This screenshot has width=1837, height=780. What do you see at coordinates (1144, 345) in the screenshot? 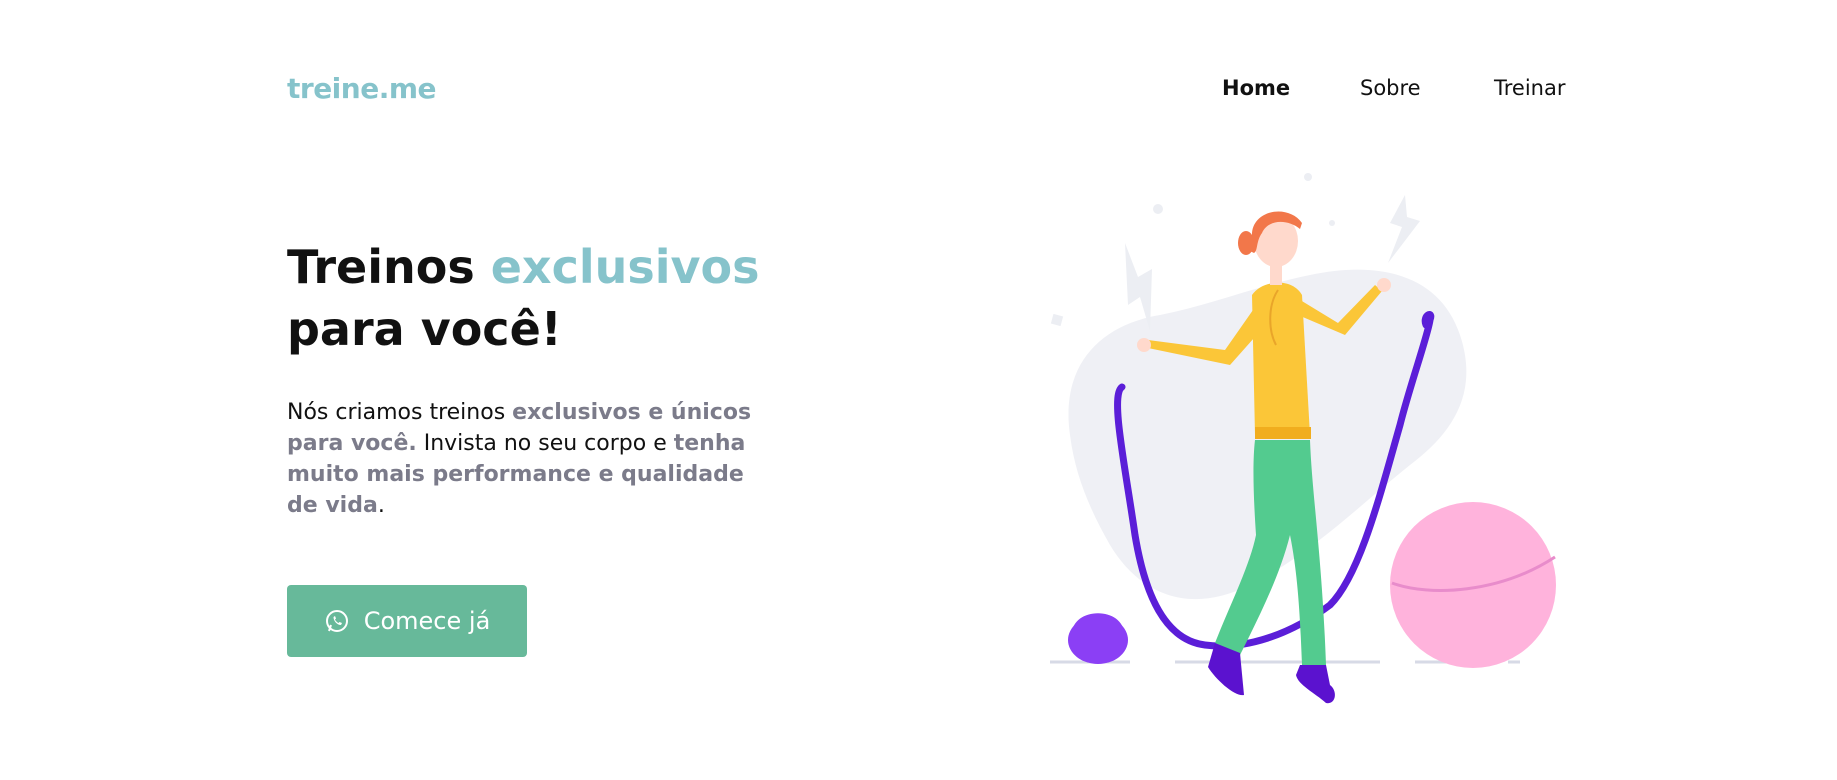
I see `figure-hand-left` at bounding box center [1144, 345].